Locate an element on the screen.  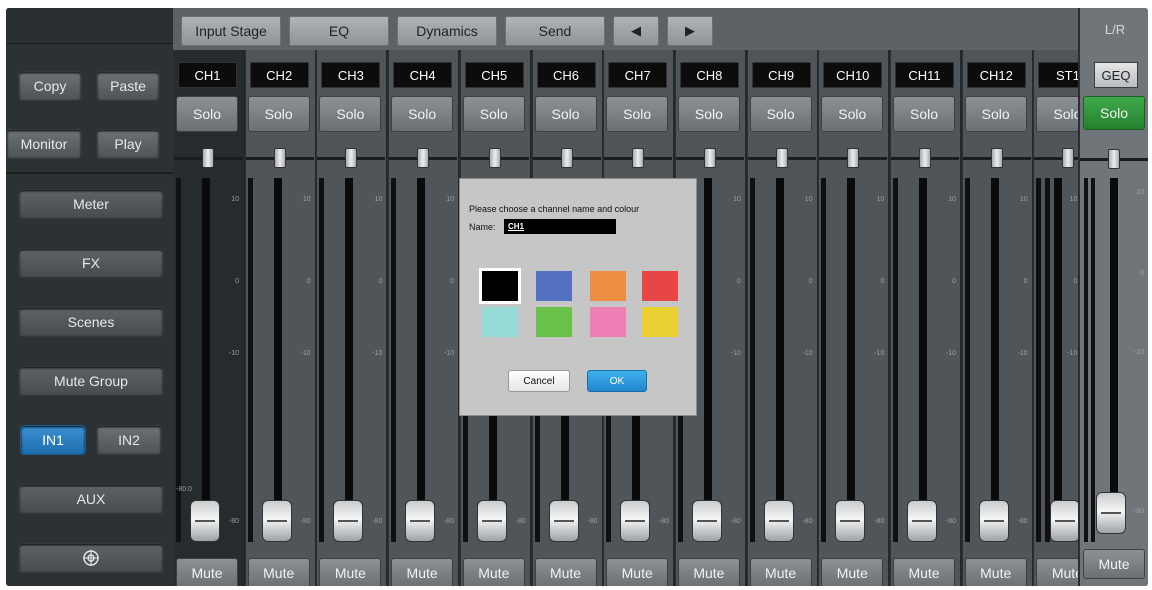
channel-name-button: CH1 is located at coordinates (207, 75).